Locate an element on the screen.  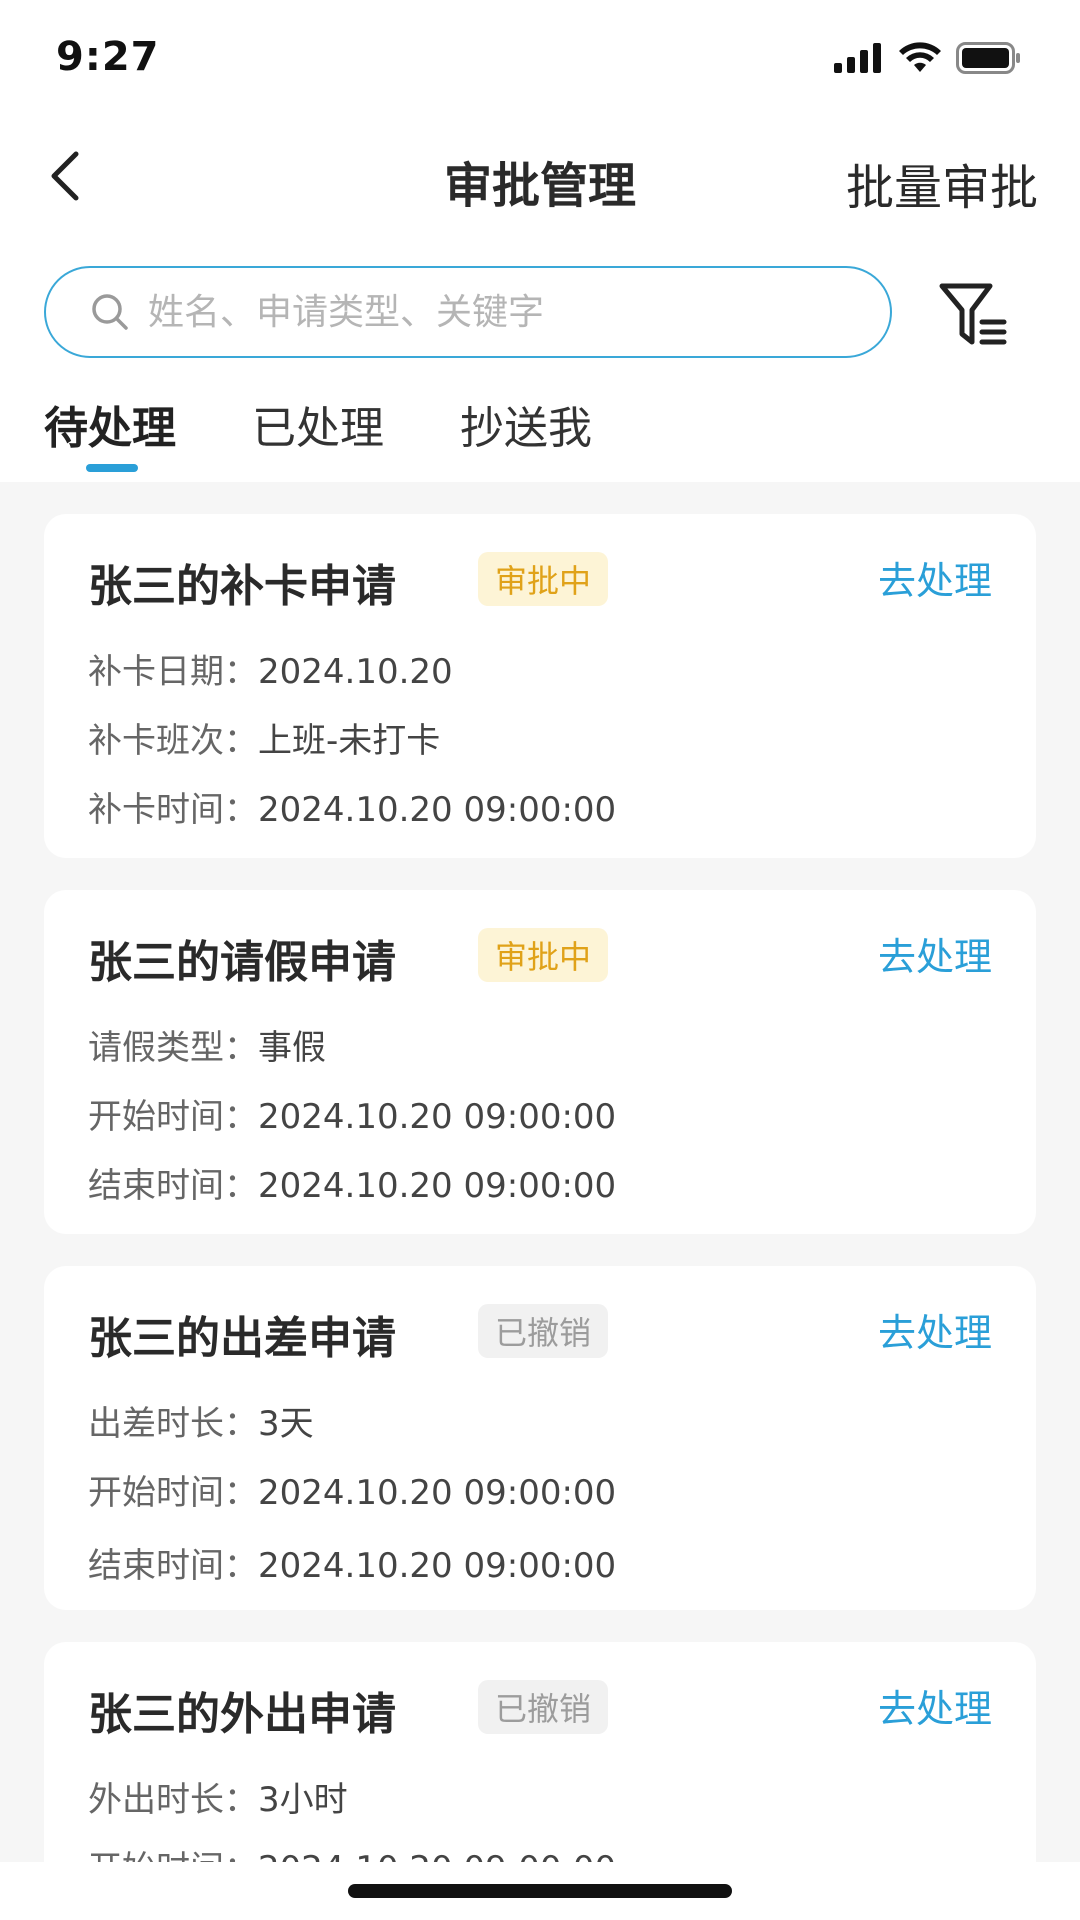
search-input is located at coordinates (498, 312).